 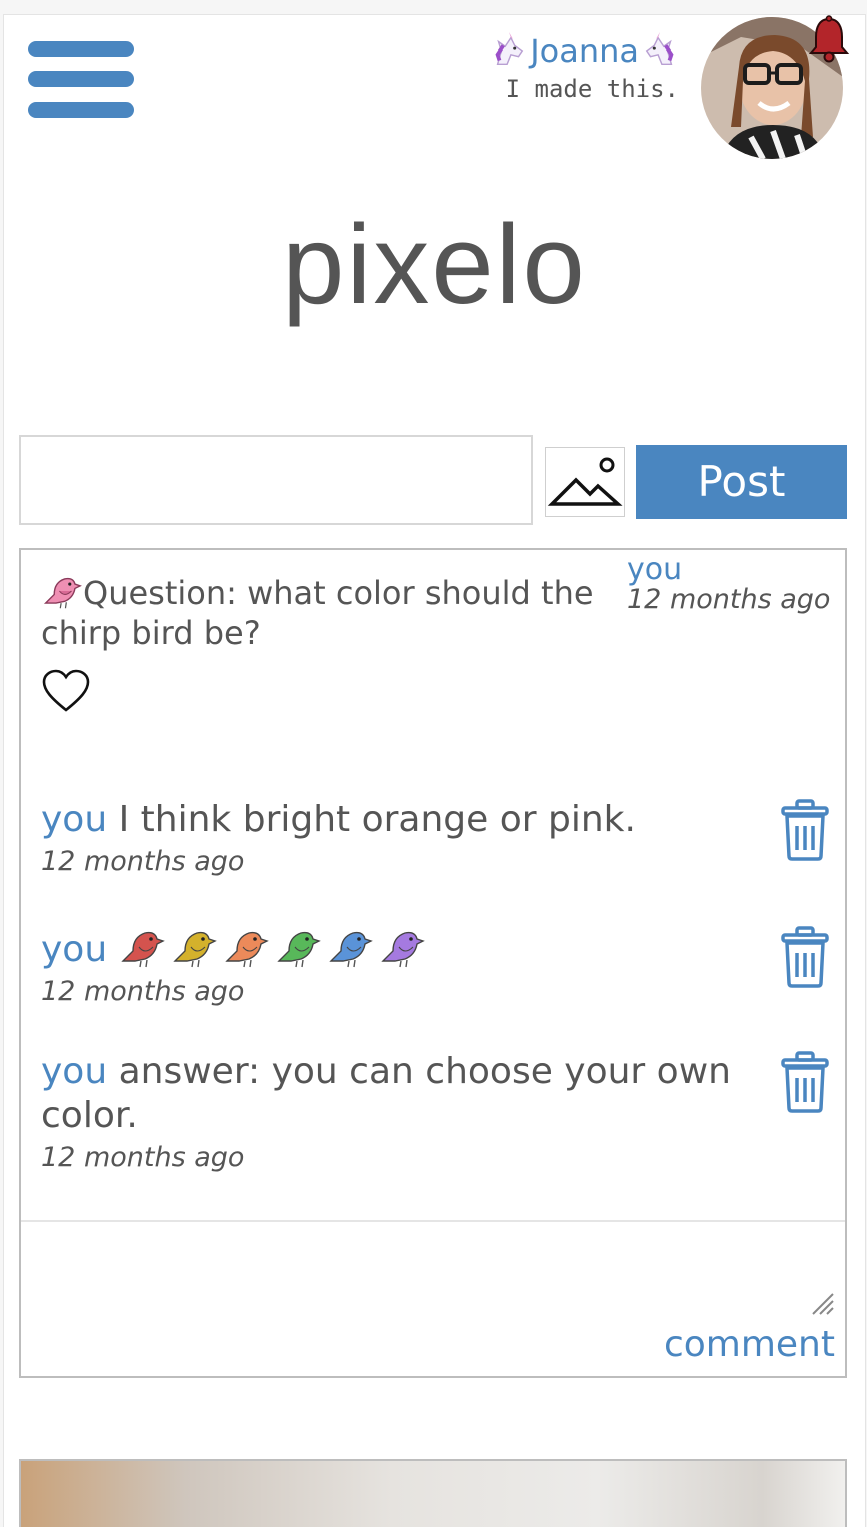 What do you see at coordinates (821, 1302) in the screenshot?
I see `resize-handle-icon` at bounding box center [821, 1302].